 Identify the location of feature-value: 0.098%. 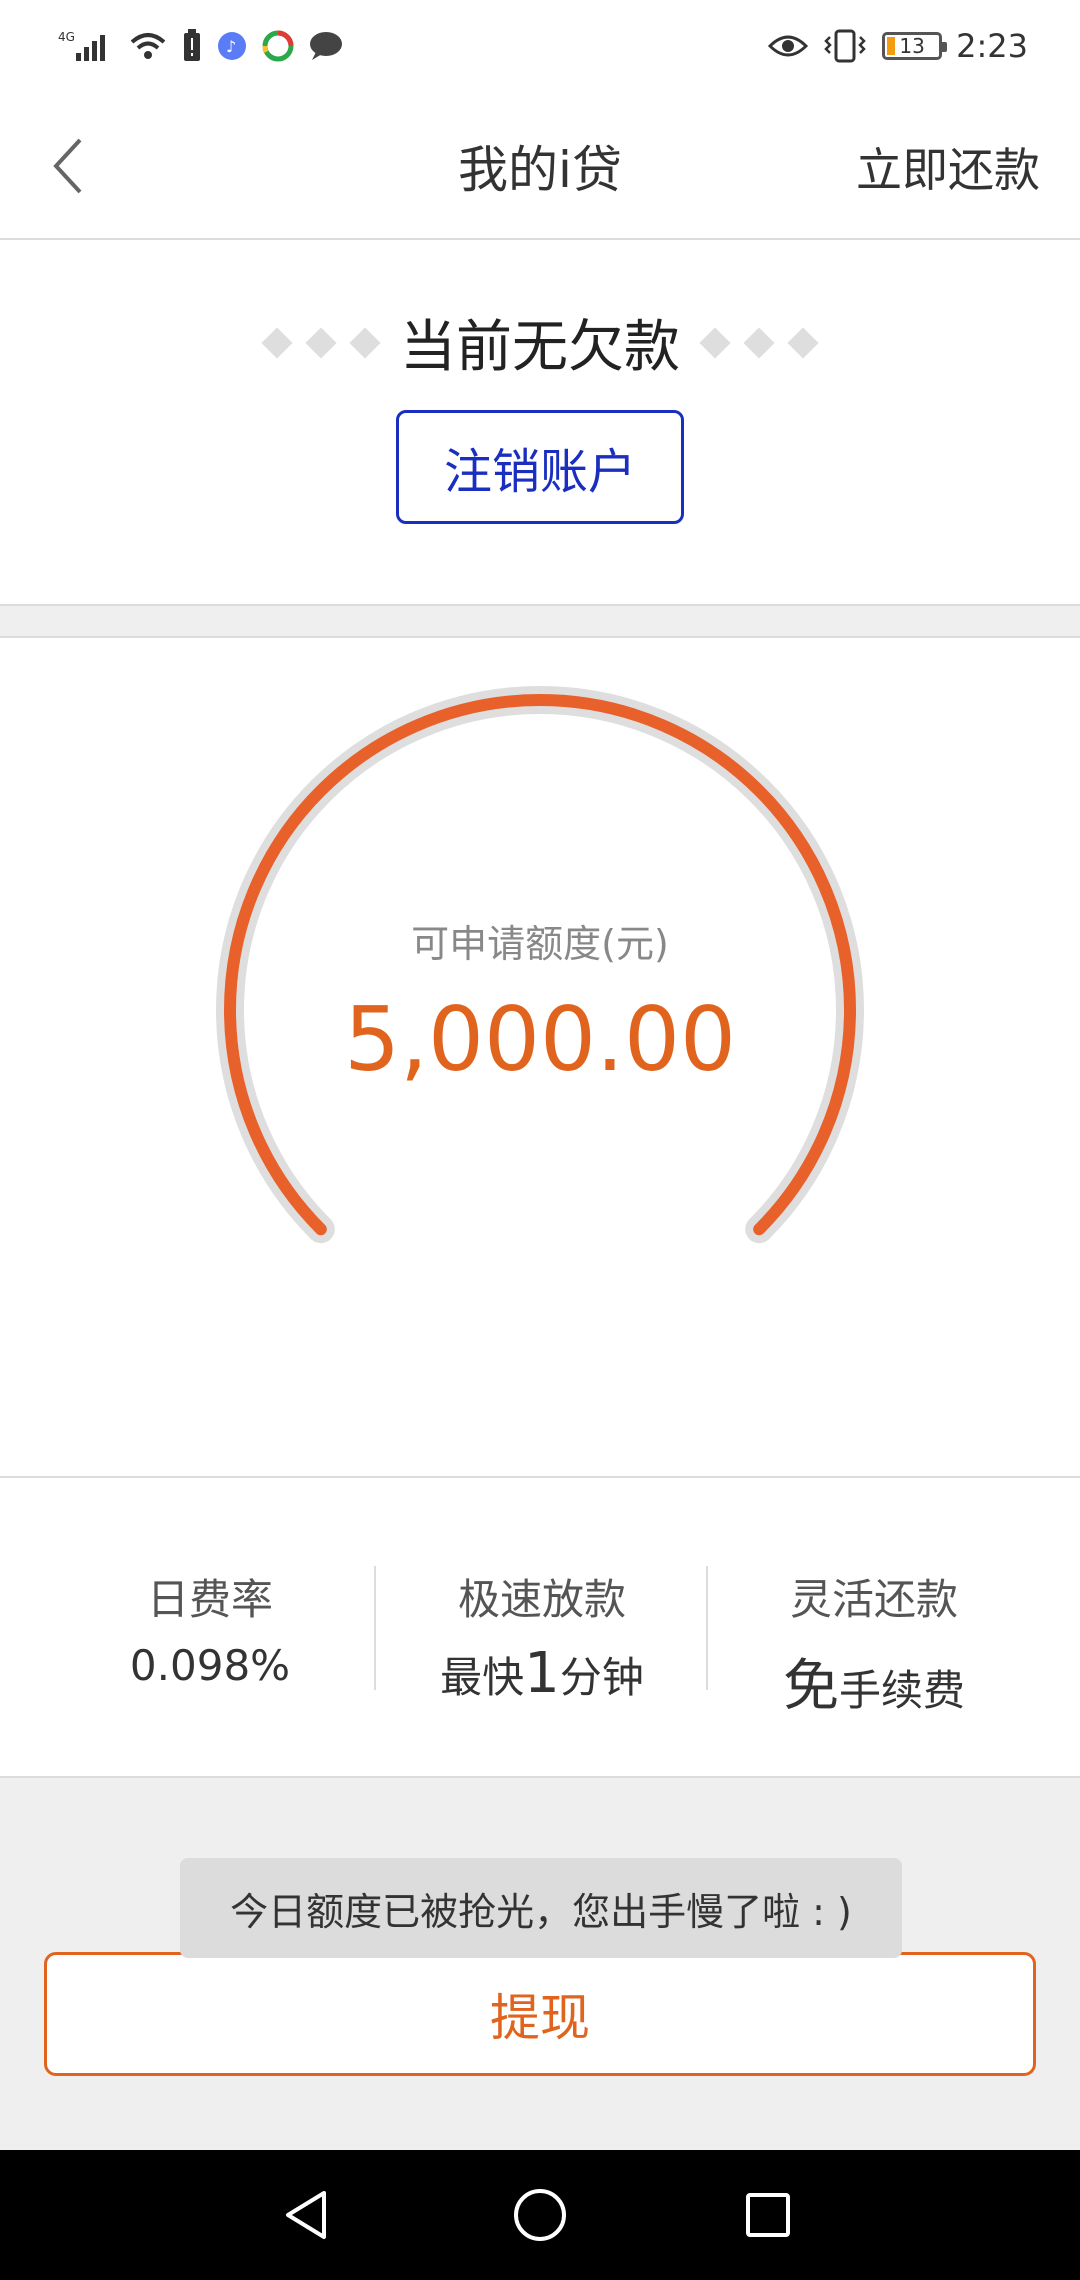
(210, 1665).